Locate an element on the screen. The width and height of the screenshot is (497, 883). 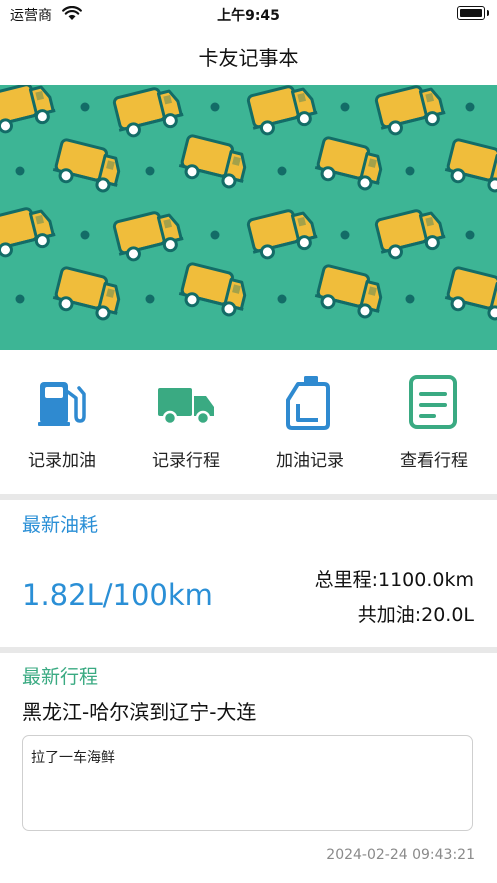
view-trips-label: 查看行程 is located at coordinates (434, 461).